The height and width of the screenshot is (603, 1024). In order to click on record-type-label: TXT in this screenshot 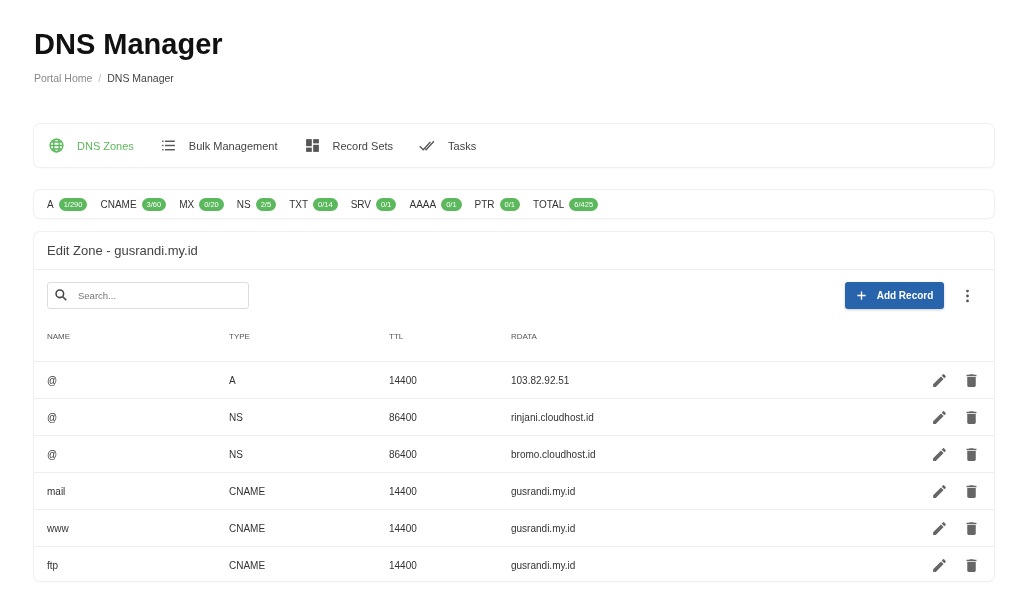, I will do `click(299, 204)`.